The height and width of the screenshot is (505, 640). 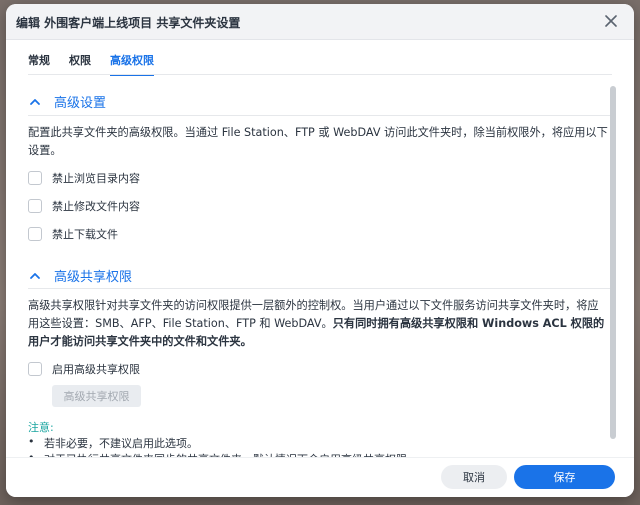 I want to click on advanced-share-permissions-button: 高级共享权限, so click(x=96, y=396).